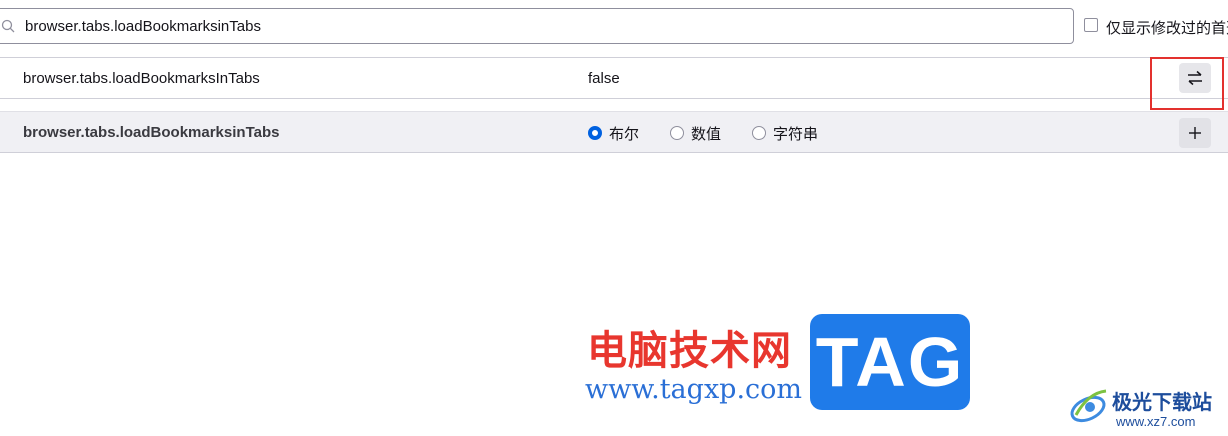 Image resolution: width=1228 pixels, height=436 pixels. What do you see at coordinates (8, 26) in the screenshot?
I see `search-icon` at bounding box center [8, 26].